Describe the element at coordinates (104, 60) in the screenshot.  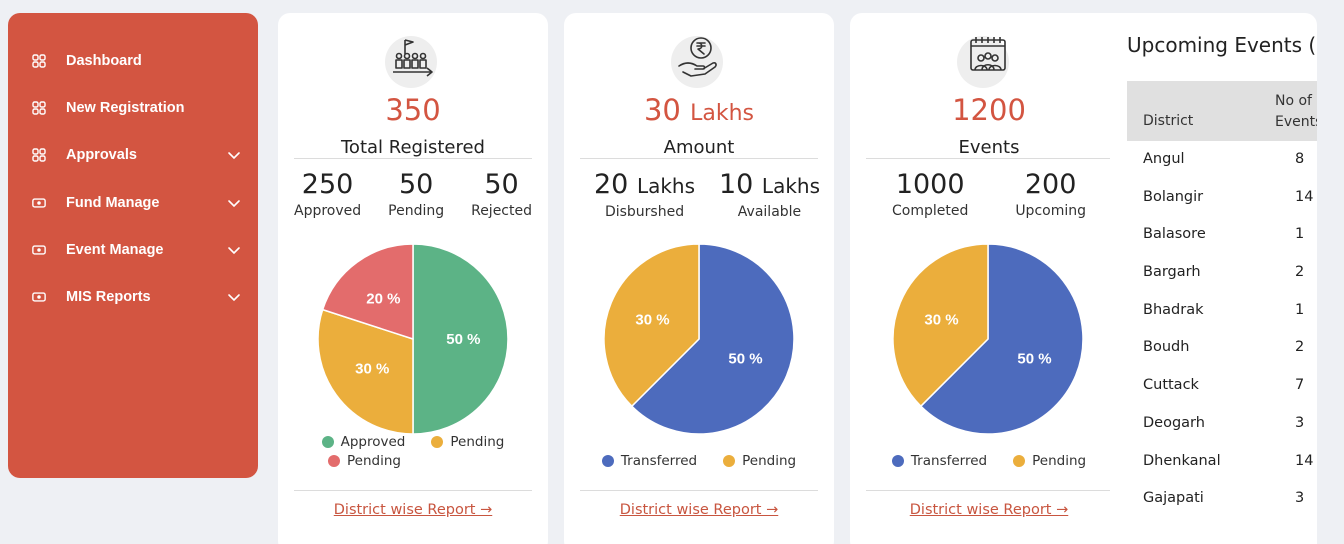
I see `sidebar-item-label: Dashboard` at that location.